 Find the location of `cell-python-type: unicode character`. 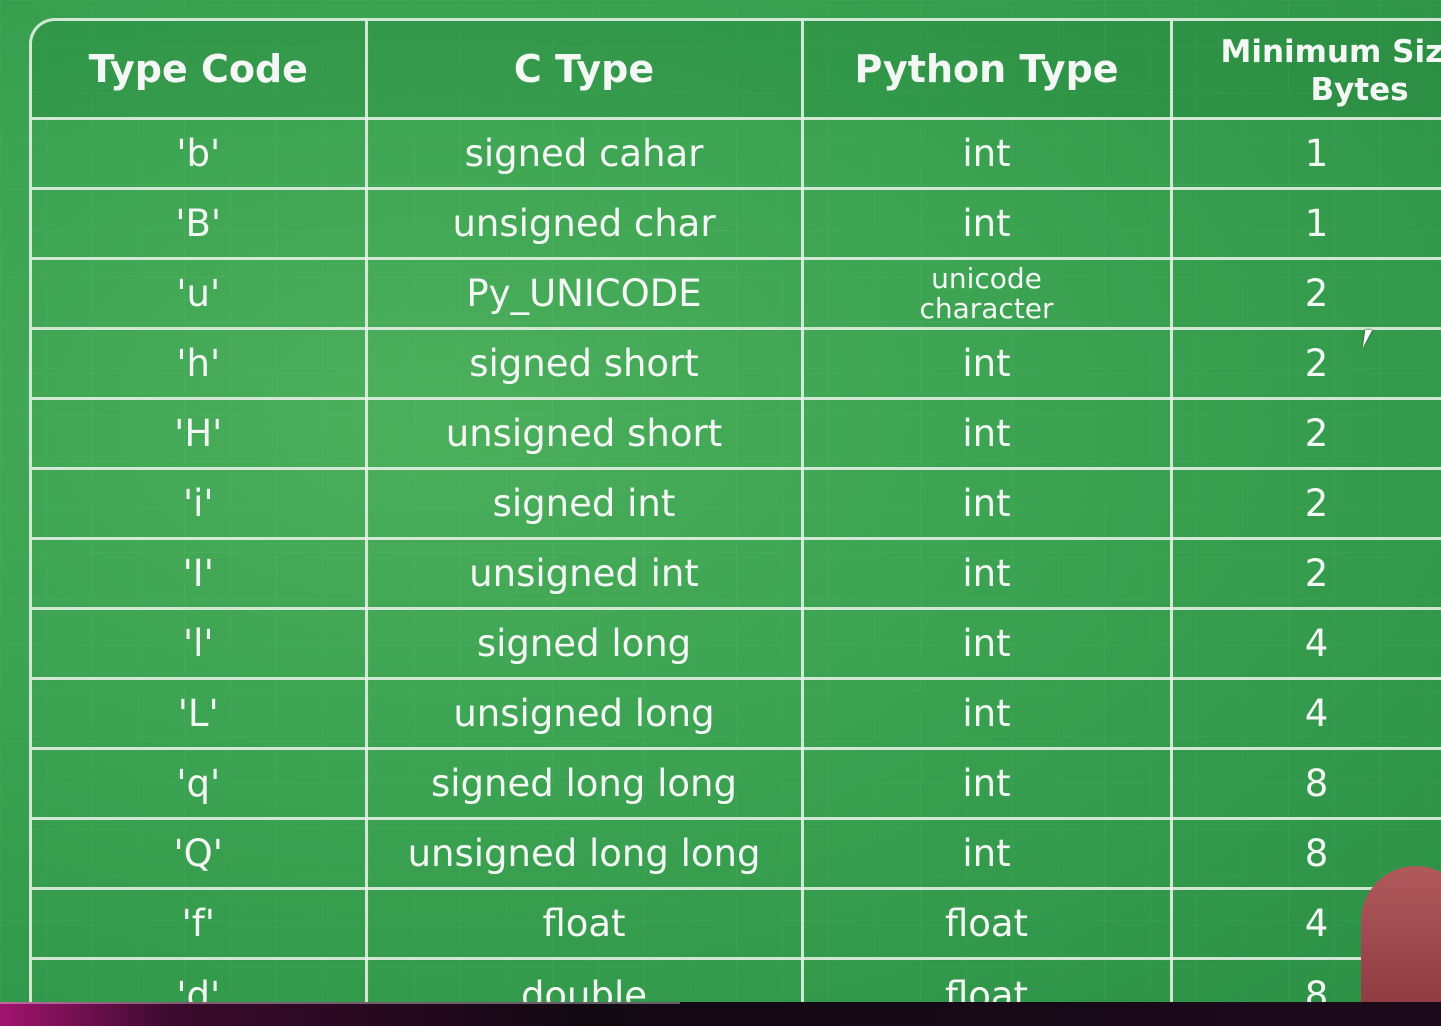

cell-python-type: unicode character is located at coordinates (986, 293).